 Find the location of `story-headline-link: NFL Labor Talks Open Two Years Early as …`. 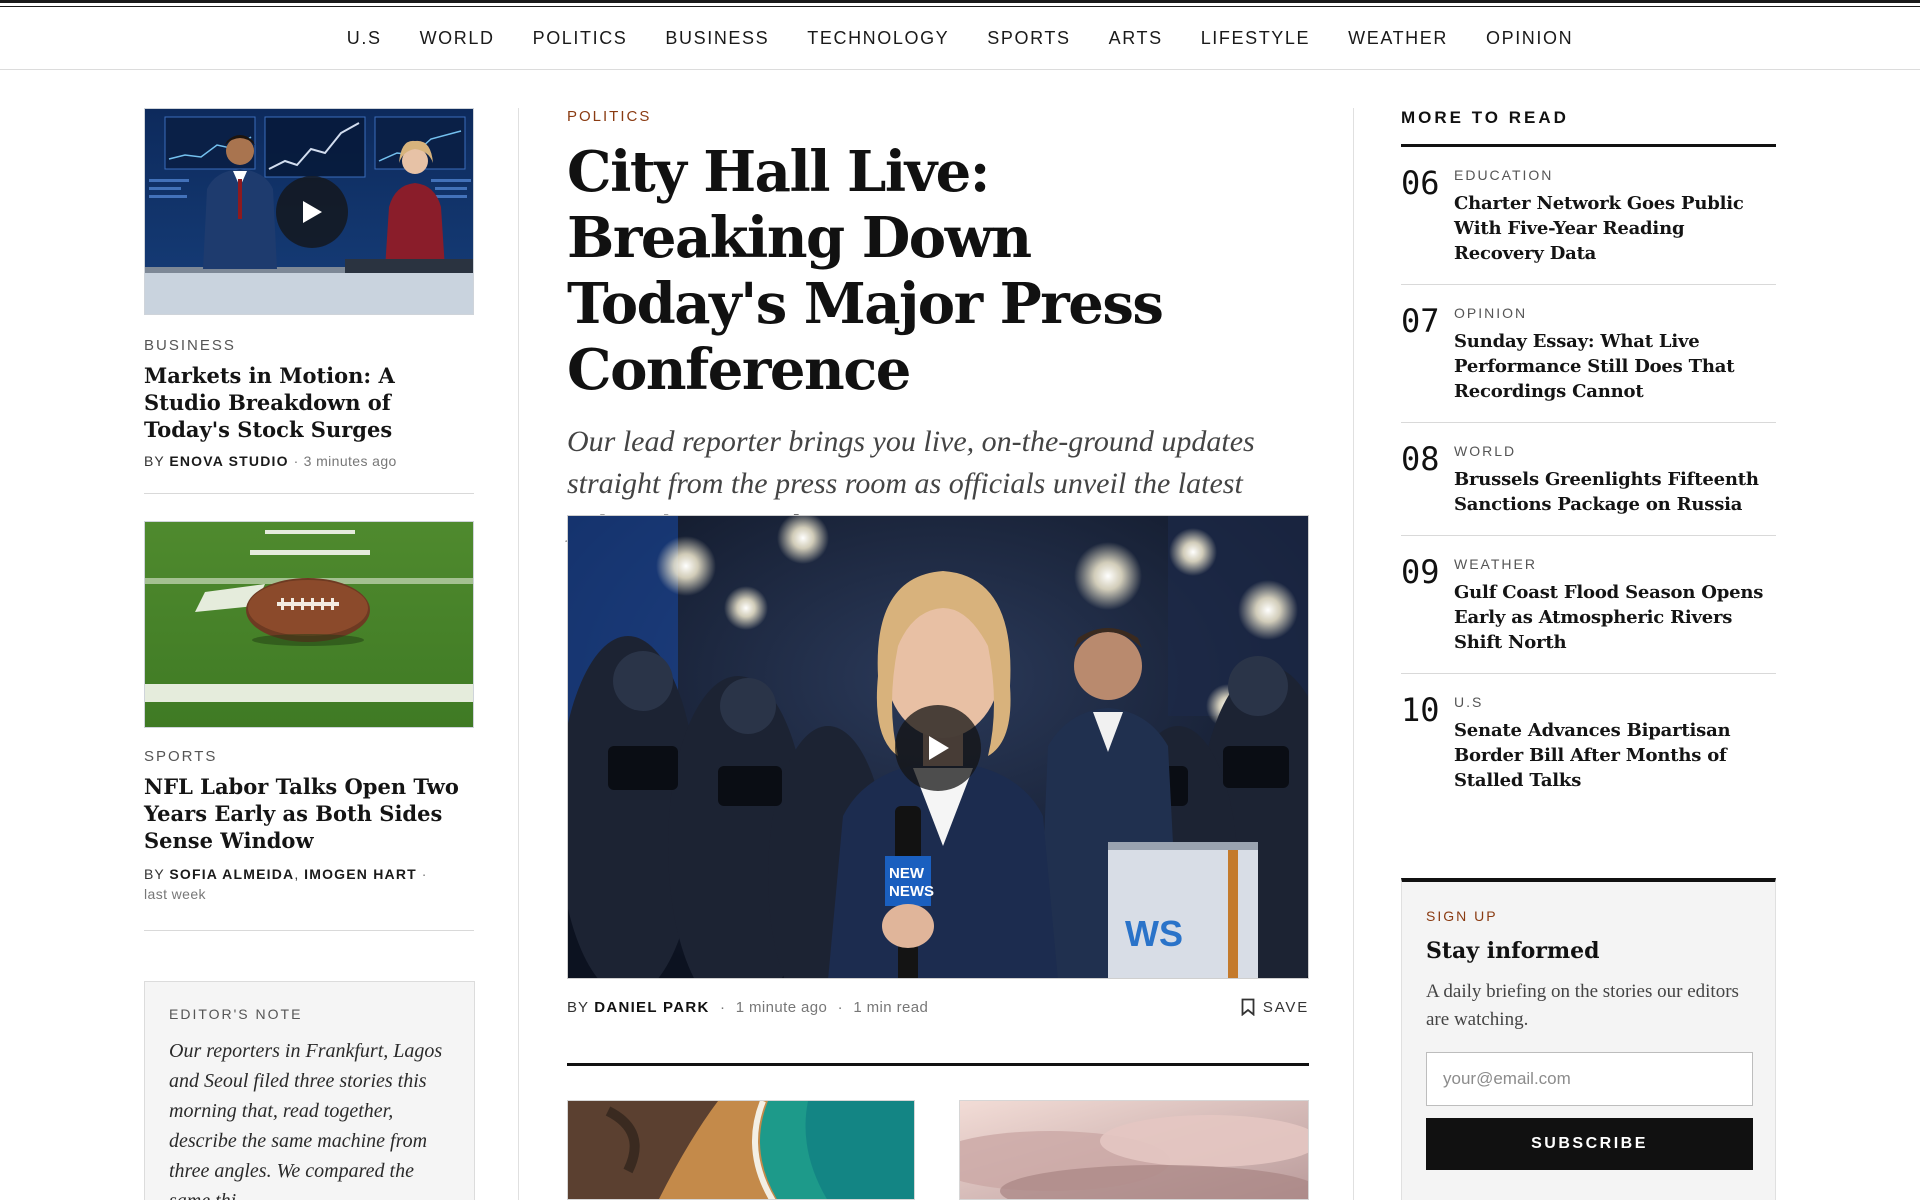

story-headline-link: NFL Labor Talks Open Two Years Early as … is located at coordinates (309, 813).